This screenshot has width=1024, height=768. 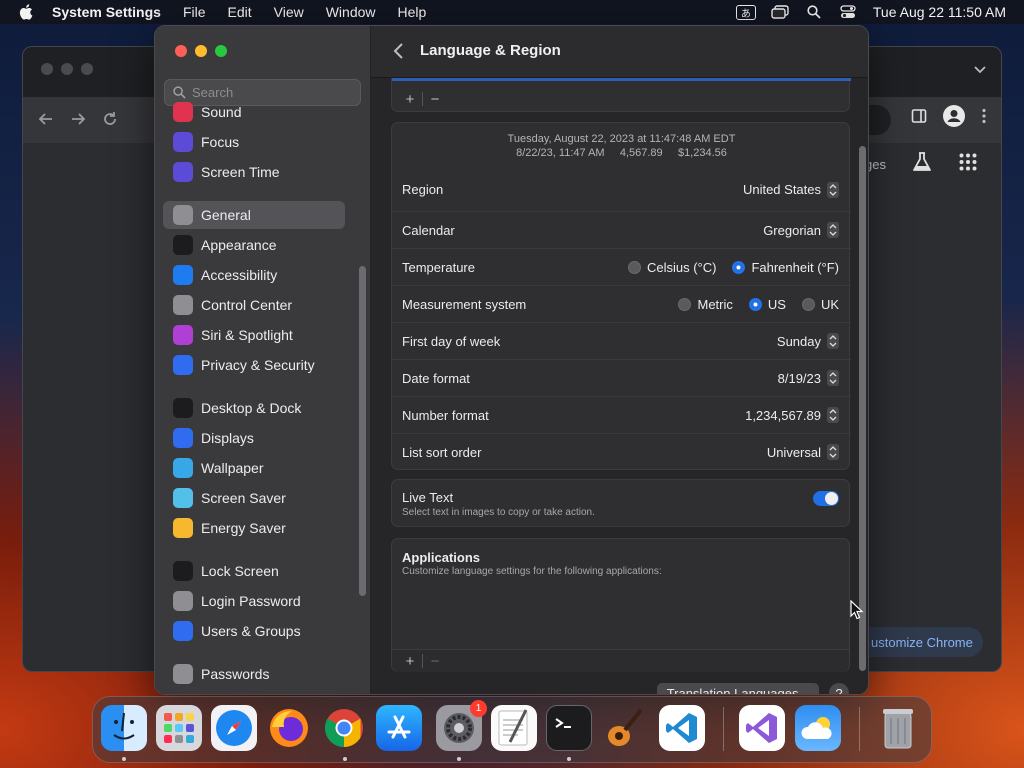 What do you see at coordinates (820, 304) in the screenshot?
I see `radio-uk: UK` at bounding box center [820, 304].